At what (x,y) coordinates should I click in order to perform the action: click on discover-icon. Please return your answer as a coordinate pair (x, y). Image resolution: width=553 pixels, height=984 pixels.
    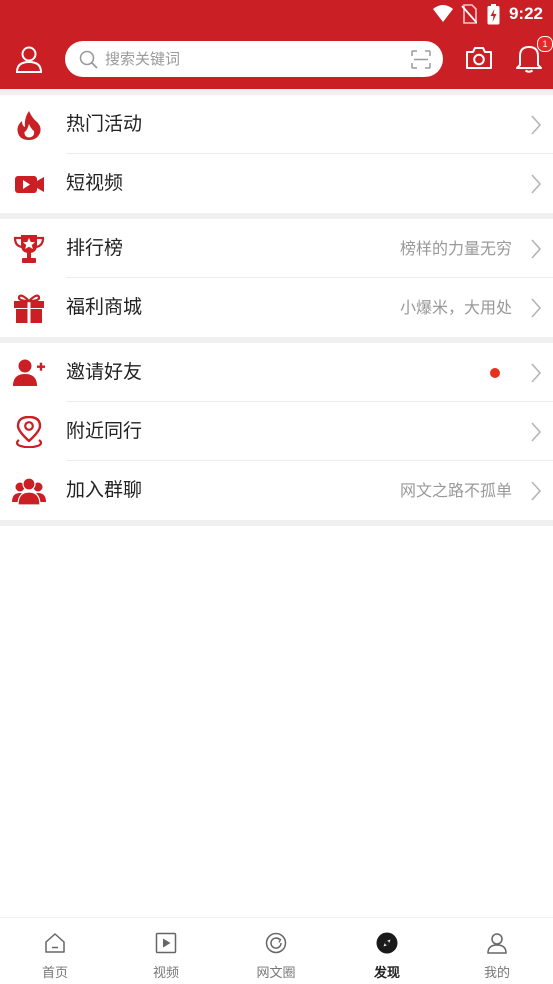
    Looking at the image, I should click on (387, 943).